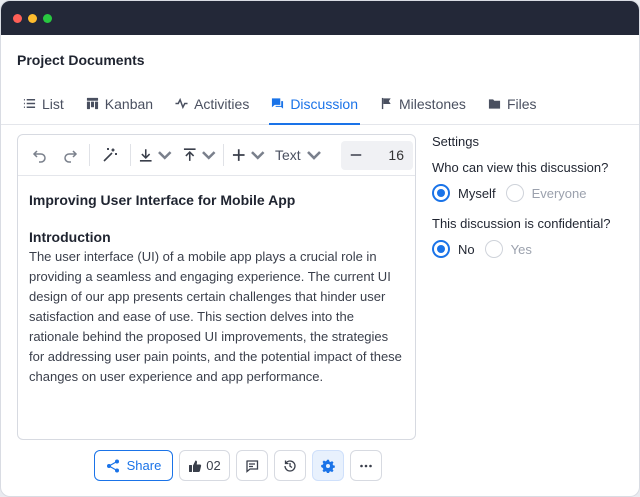 The image size is (640, 497). I want to click on magic-wand-button, so click(110, 155).